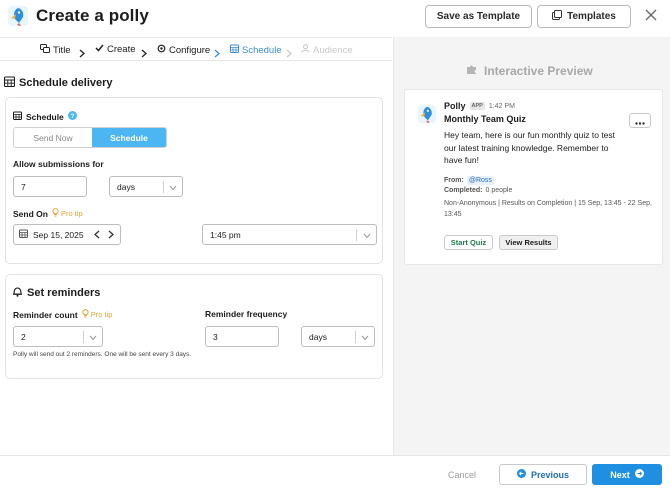  Describe the element at coordinates (146, 186) in the screenshot. I see `allow-unit-select: days` at that location.